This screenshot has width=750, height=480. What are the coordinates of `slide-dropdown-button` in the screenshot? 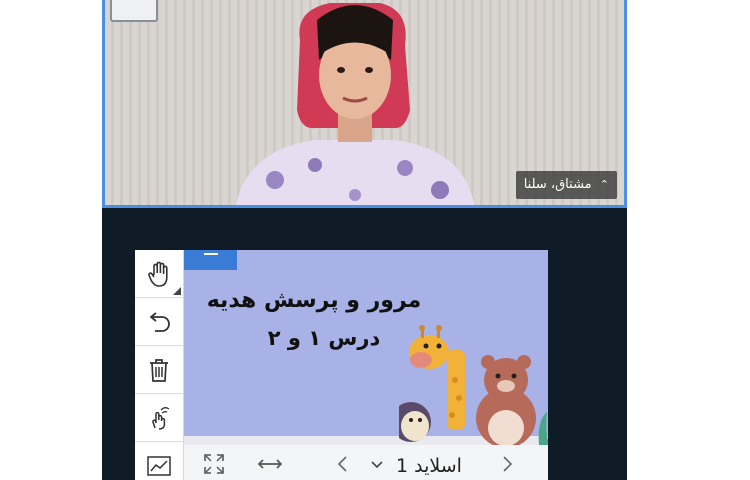 It's located at (377, 465).